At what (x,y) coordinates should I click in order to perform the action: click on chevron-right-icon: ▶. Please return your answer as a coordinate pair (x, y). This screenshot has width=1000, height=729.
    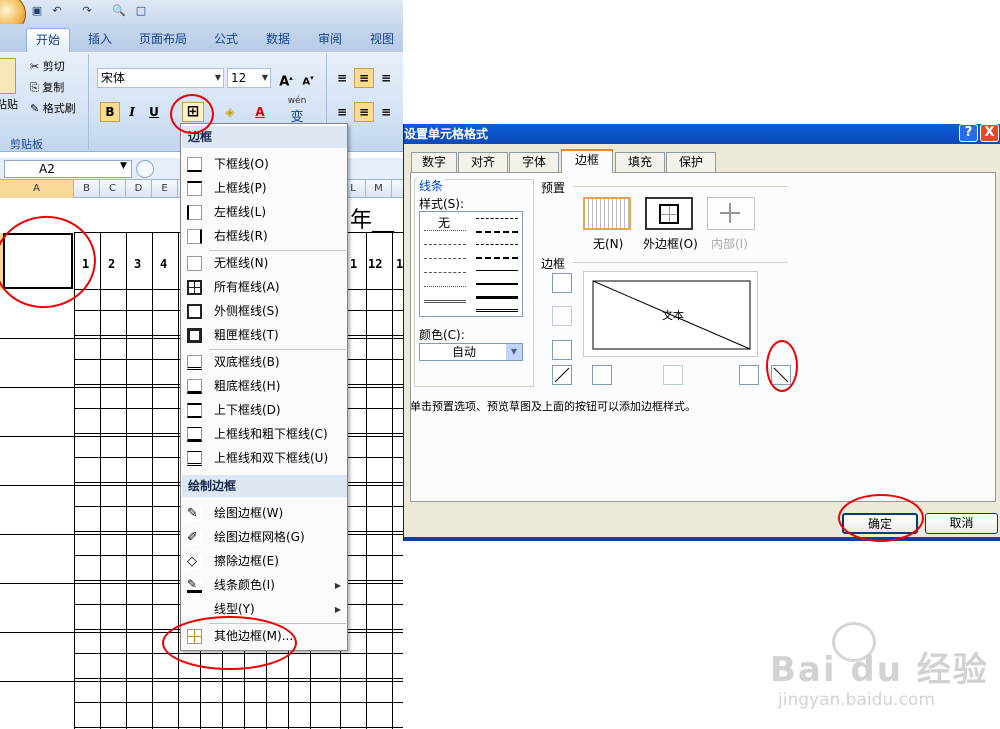
    Looking at the image, I should click on (337, 609).